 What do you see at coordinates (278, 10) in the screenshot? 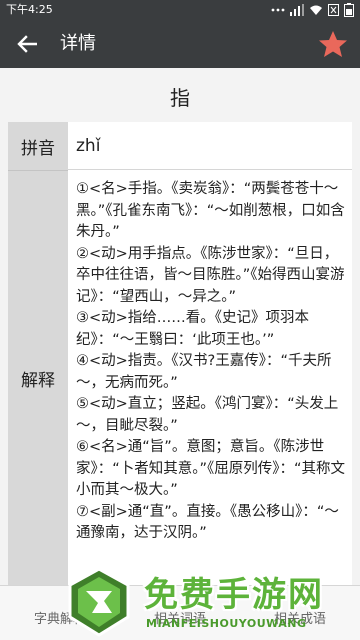
I see `more-dots-icon` at bounding box center [278, 10].